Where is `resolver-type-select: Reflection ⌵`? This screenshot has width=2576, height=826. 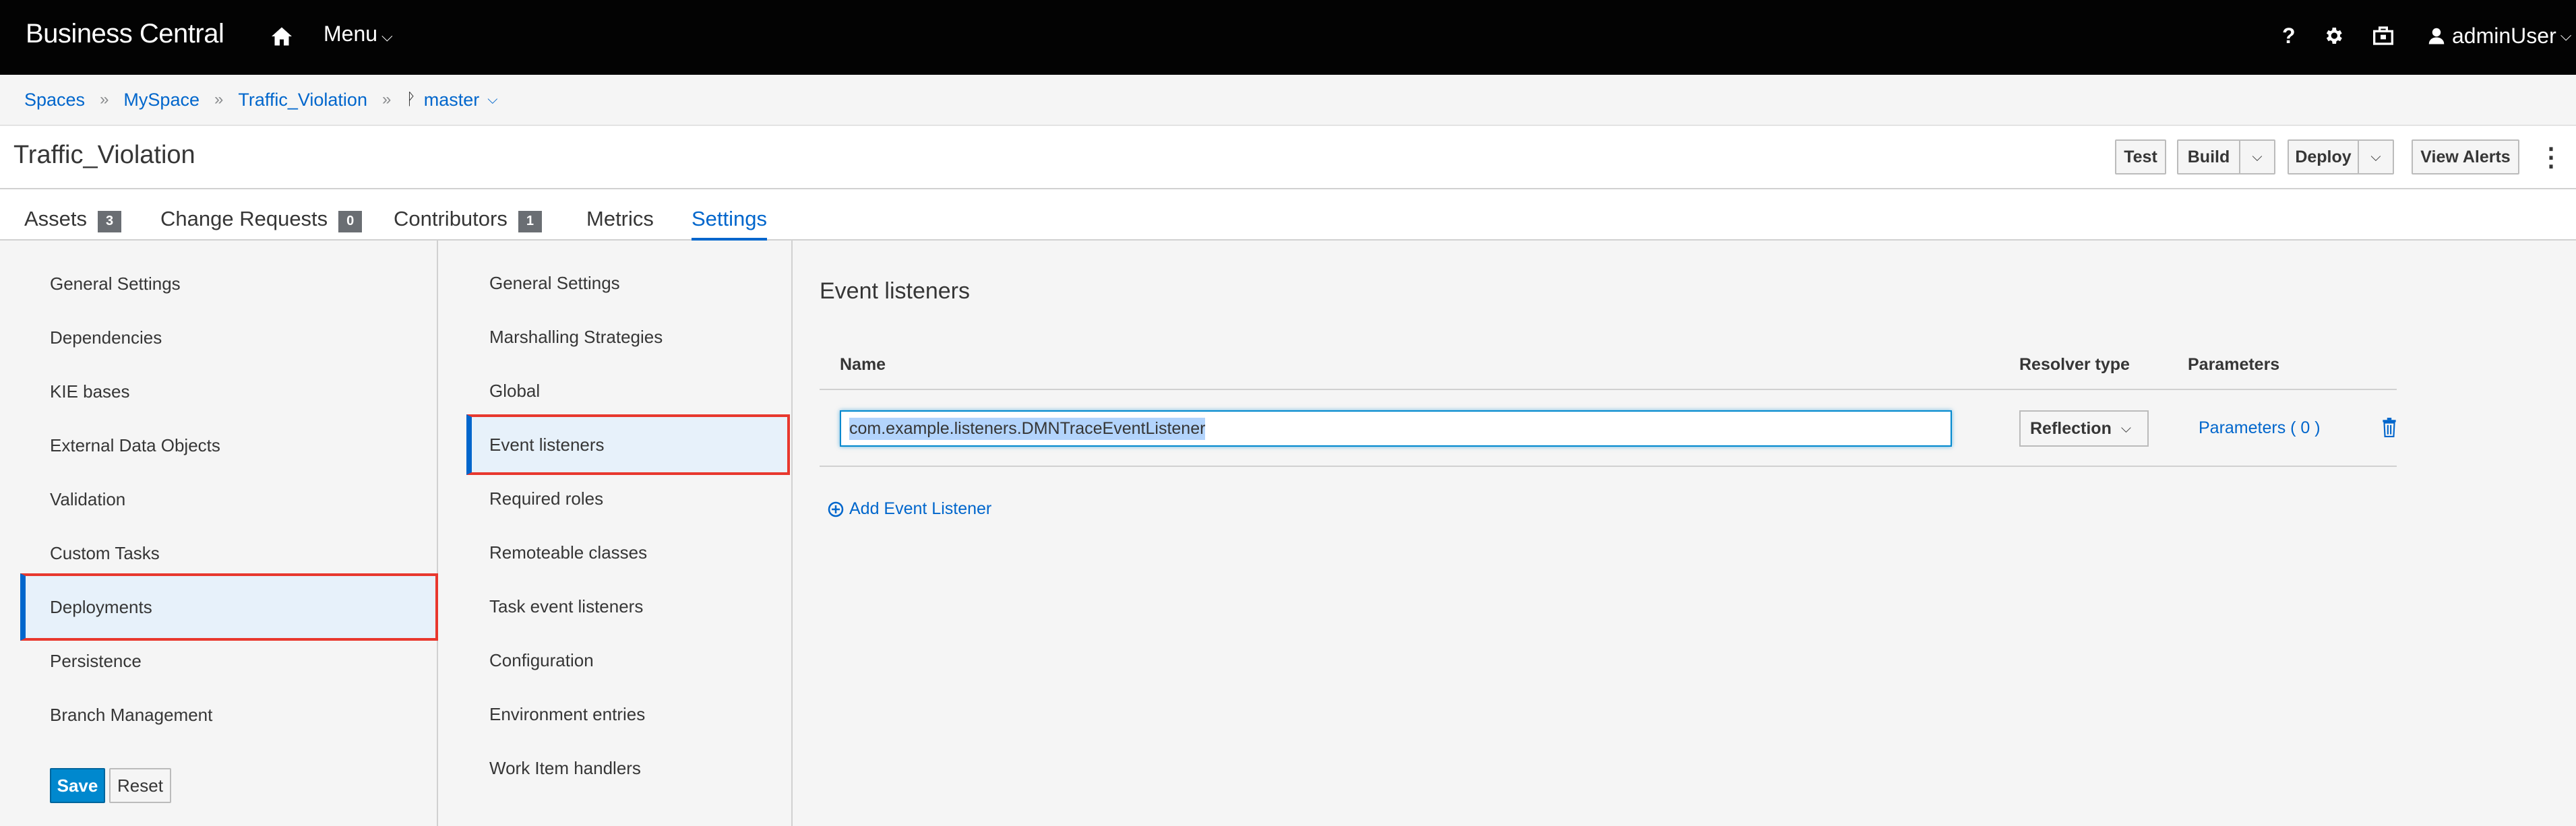
resolver-type-select: Reflection ⌵ is located at coordinates (2084, 428).